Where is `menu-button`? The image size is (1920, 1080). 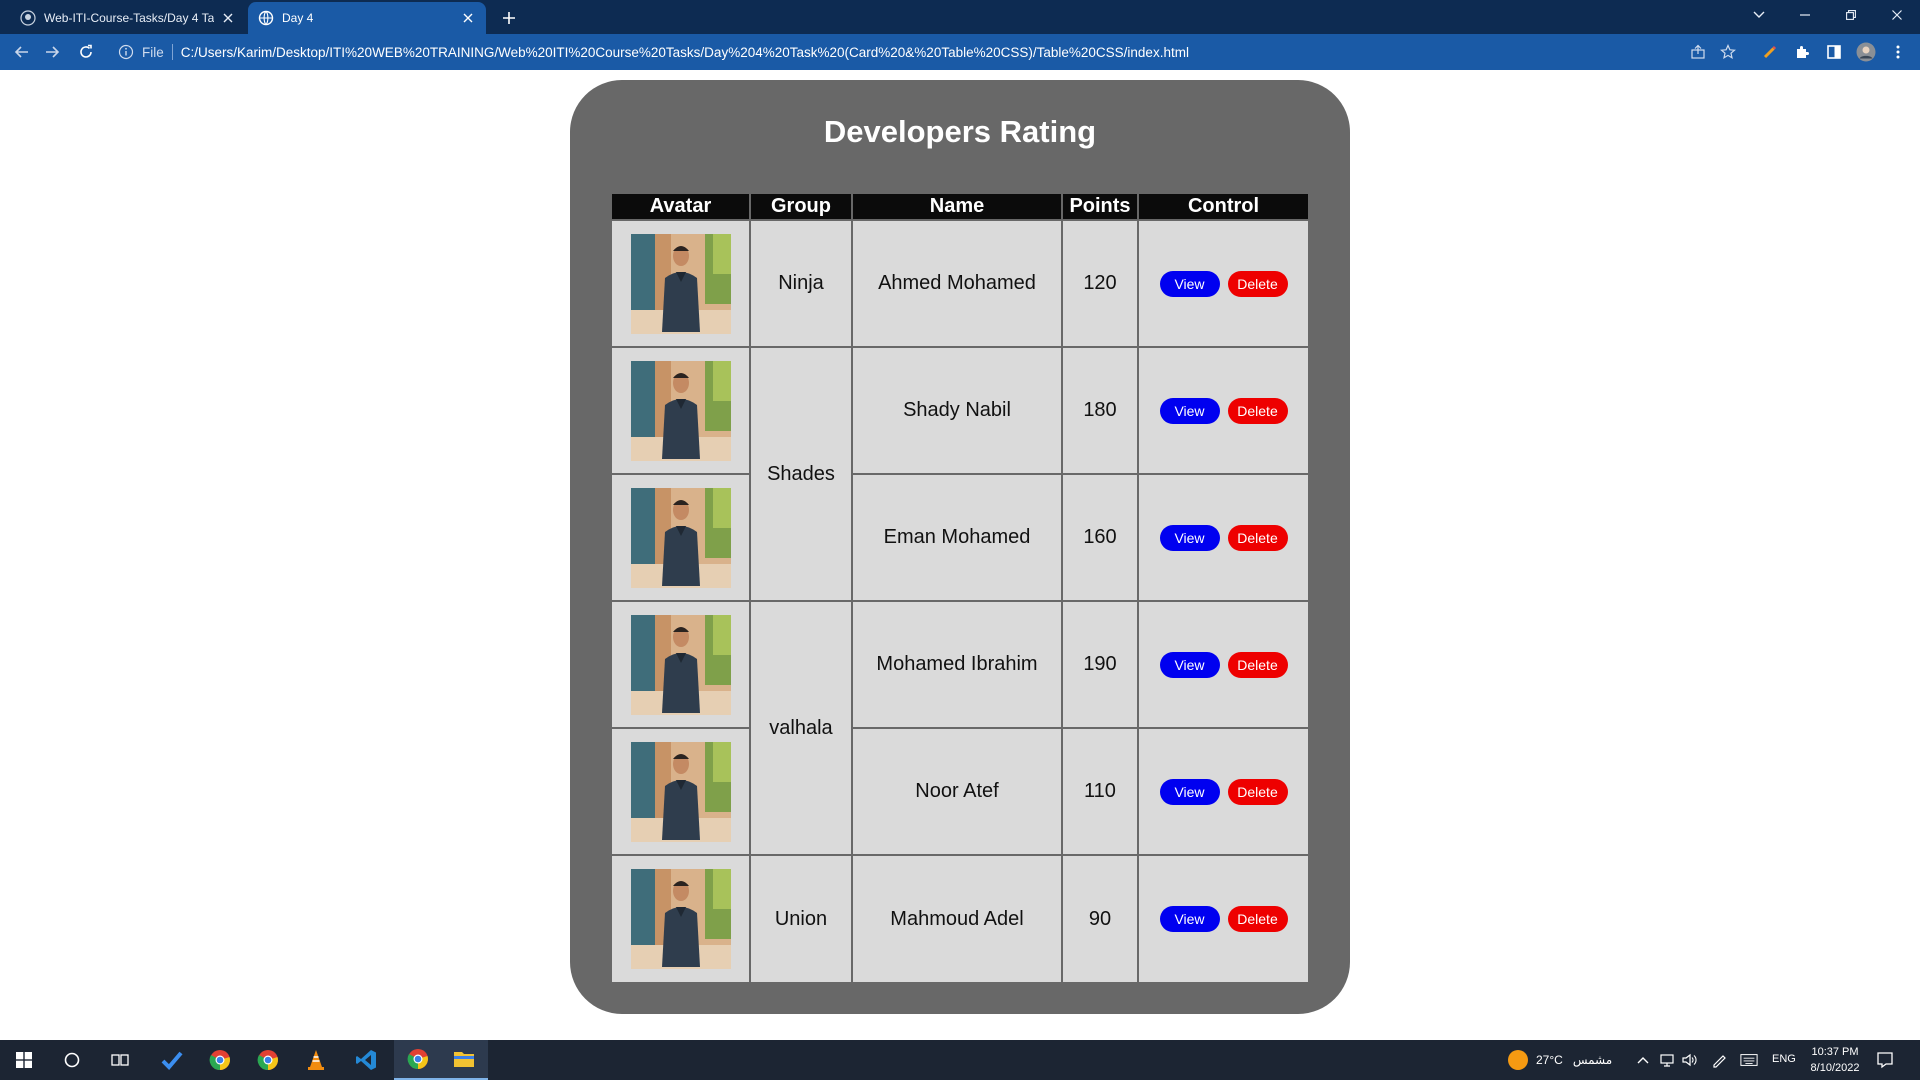 menu-button is located at coordinates (1898, 52).